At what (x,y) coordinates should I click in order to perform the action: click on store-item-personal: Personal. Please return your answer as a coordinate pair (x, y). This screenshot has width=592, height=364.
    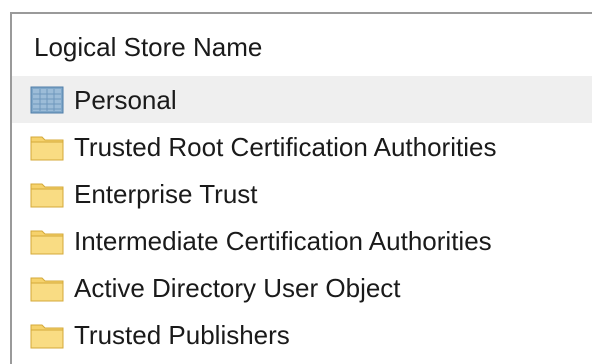
    Looking at the image, I should click on (302, 99).